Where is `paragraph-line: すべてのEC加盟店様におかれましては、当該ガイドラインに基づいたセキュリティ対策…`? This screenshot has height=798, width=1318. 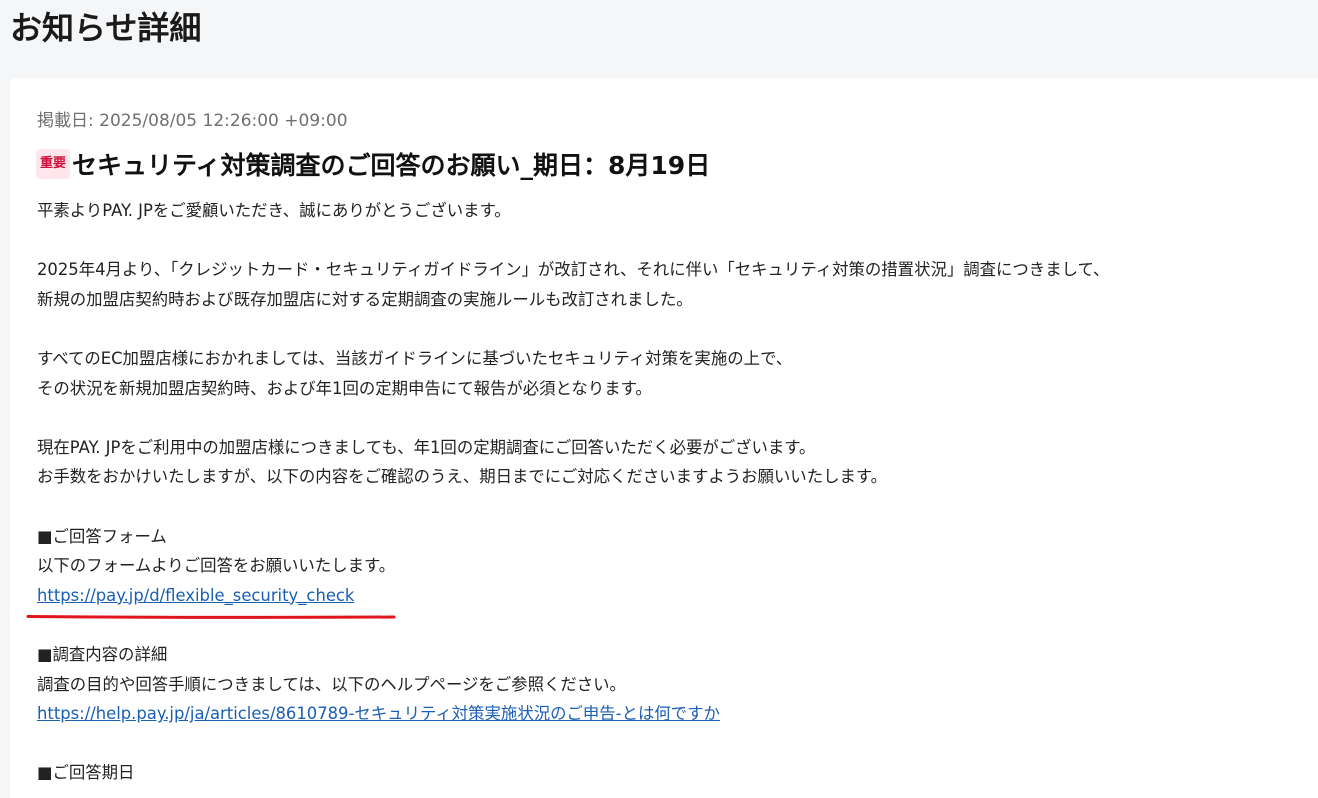
paragraph-line: すべてのEC加盟店様におかれましては、当該ガイドラインに基づいたセキュリティ対策… is located at coordinates (415, 358).